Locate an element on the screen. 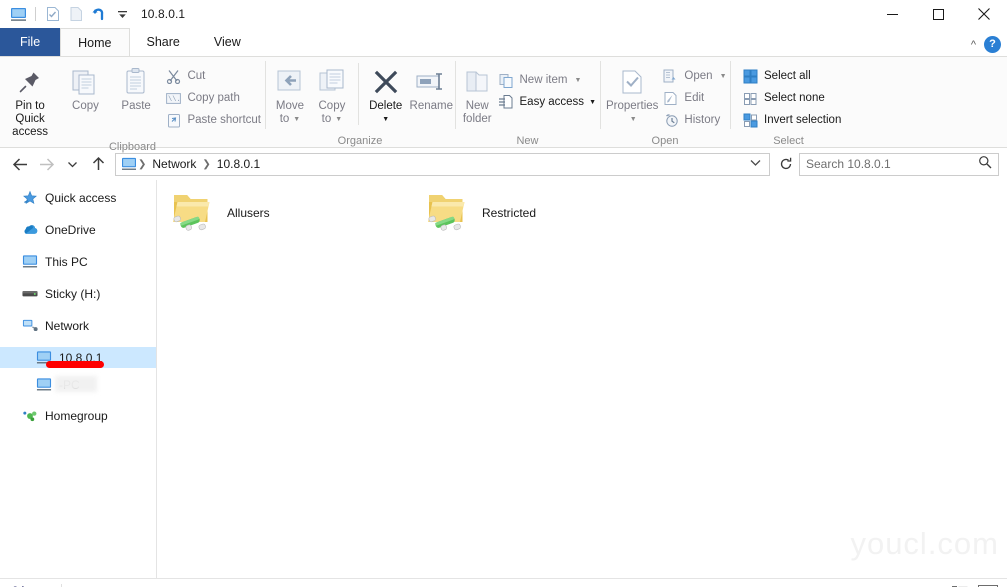 The image size is (1007, 587). sidebar-item-this-pc: This PC is located at coordinates (78, 261).